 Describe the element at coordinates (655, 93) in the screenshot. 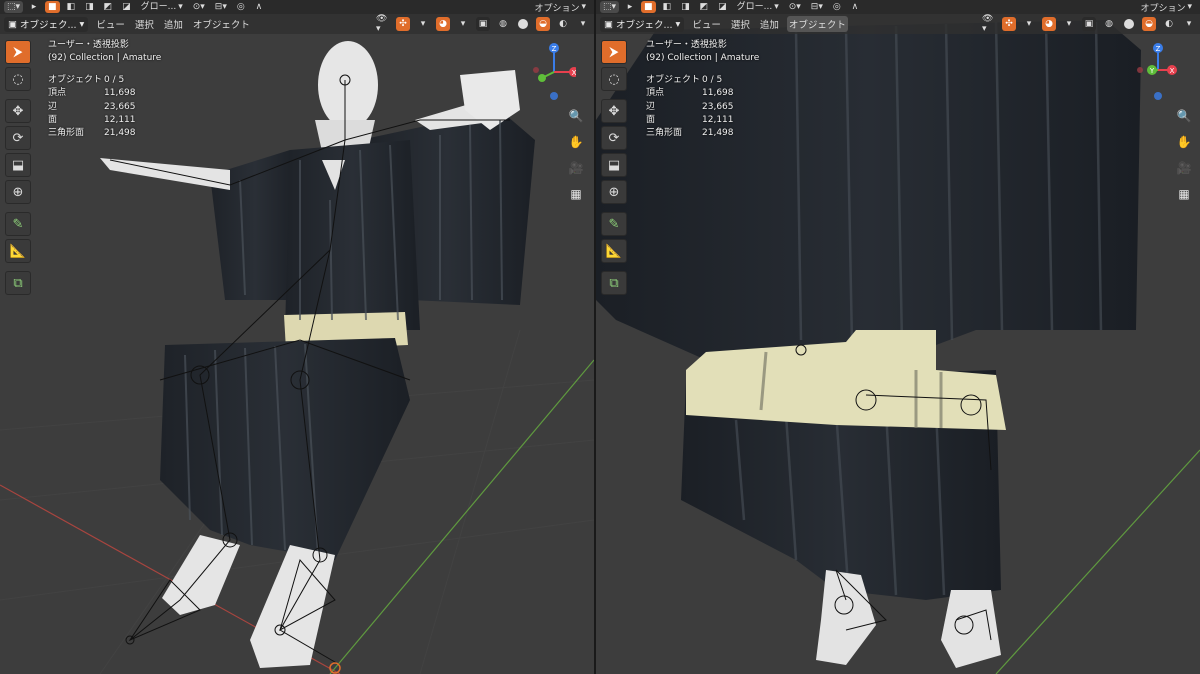

I see `stat-label: 頂点` at that location.